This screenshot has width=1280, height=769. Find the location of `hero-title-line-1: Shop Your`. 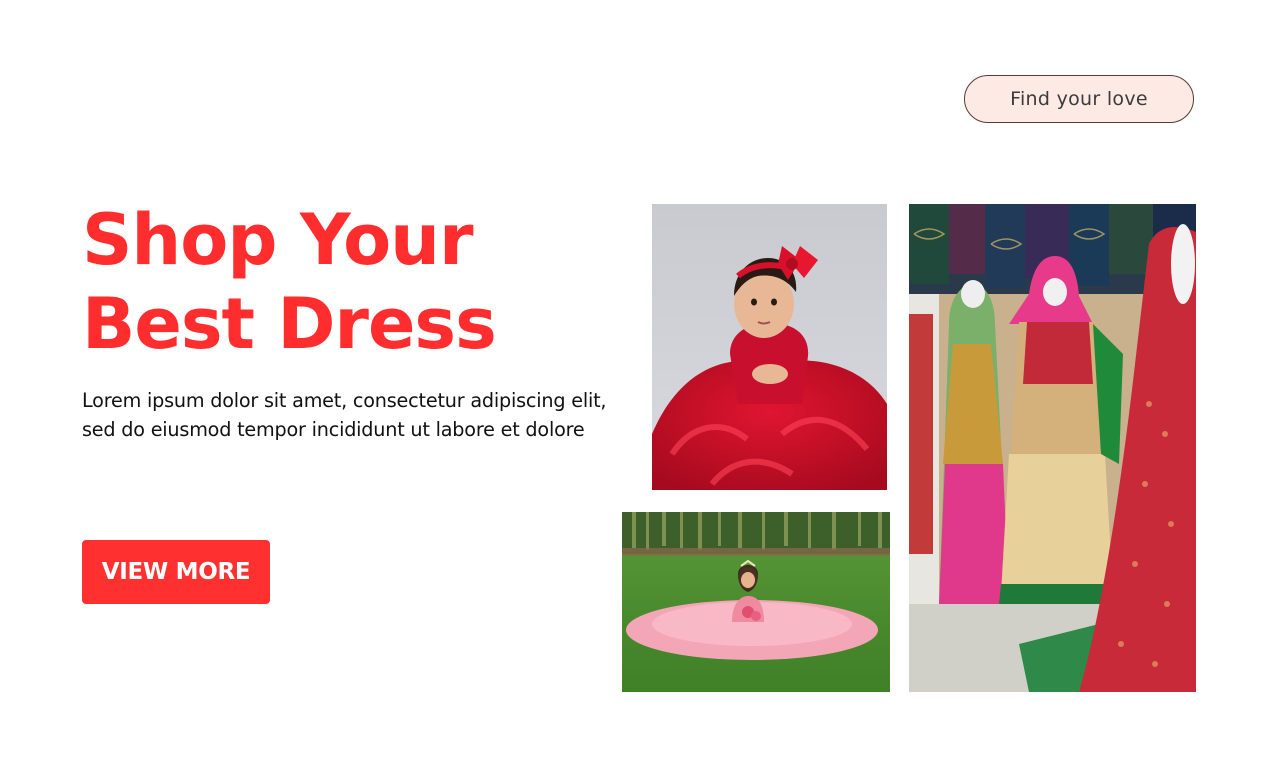

hero-title-line-1: Shop Your is located at coordinates (278, 240).